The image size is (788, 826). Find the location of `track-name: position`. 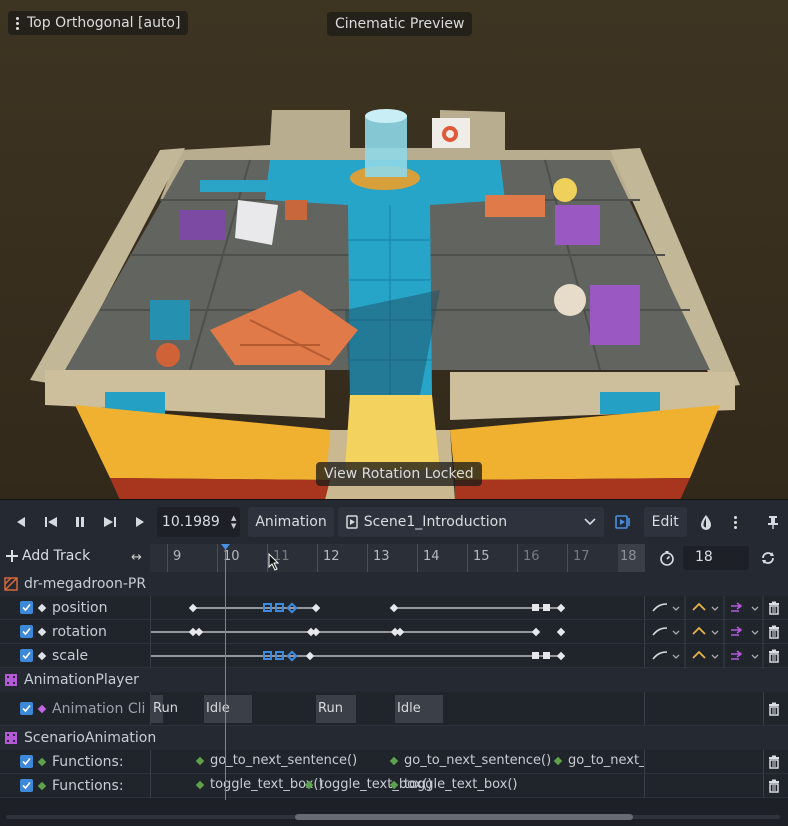

track-name: position is located at coordinates (80, 607).